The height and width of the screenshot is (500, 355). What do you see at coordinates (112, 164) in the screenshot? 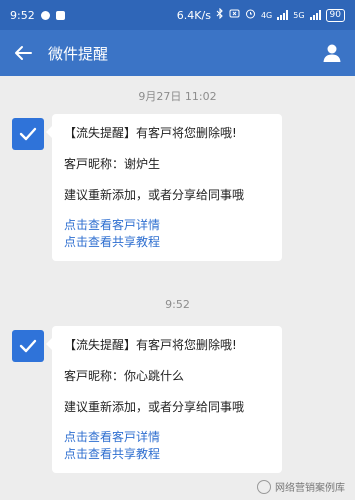
I see `message-nickname: 客戸昵称：谢炉生` at bounding box center [112, 164].